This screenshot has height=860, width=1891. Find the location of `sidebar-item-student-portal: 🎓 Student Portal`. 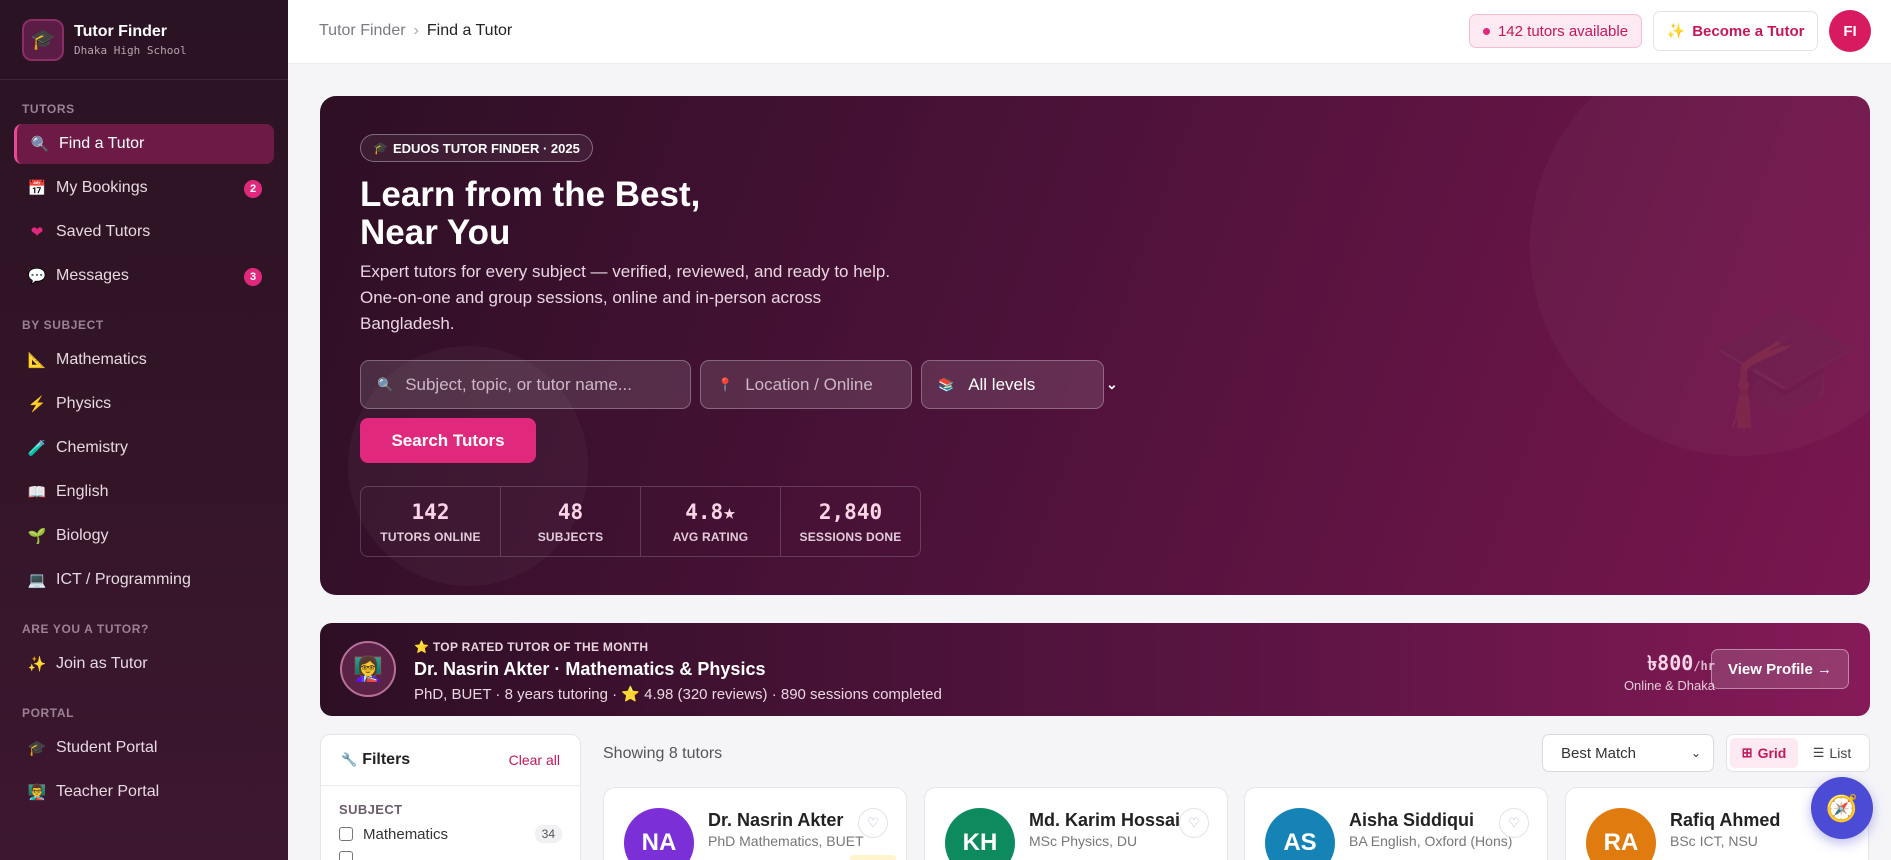

sidebar-item-student-portal: 🎓 Student Portal is located at coordinates (144, 748).